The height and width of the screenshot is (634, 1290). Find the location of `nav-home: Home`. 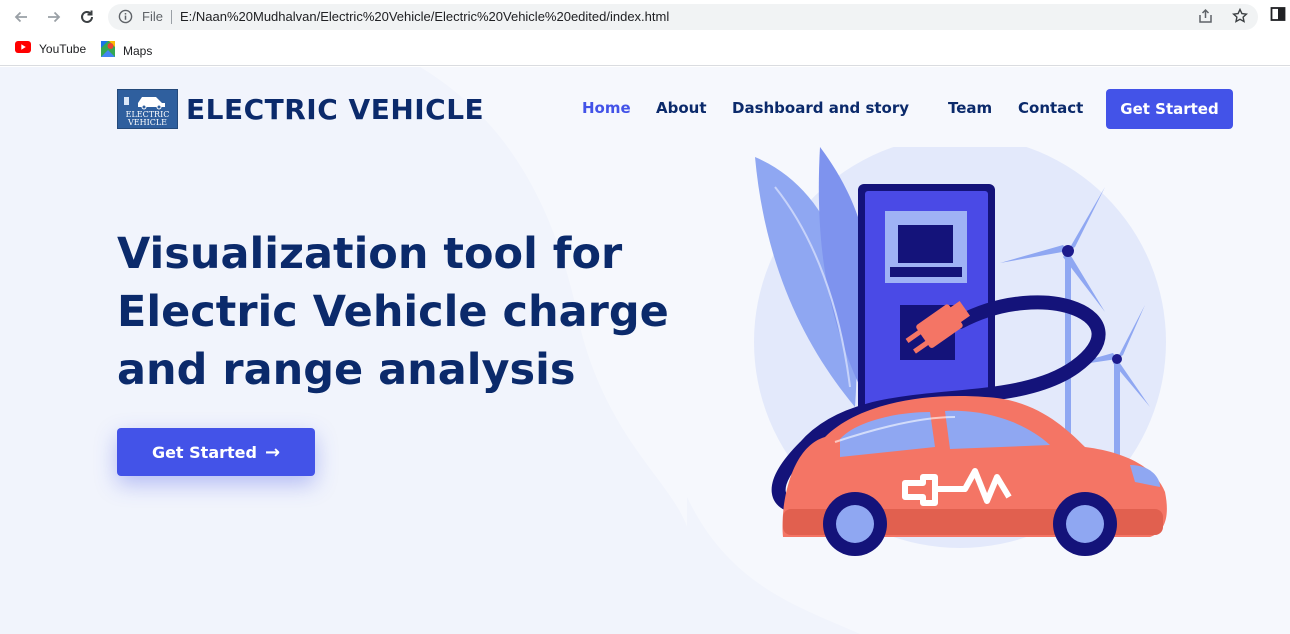

nav-home: Home is located at coordinates (606, 108).